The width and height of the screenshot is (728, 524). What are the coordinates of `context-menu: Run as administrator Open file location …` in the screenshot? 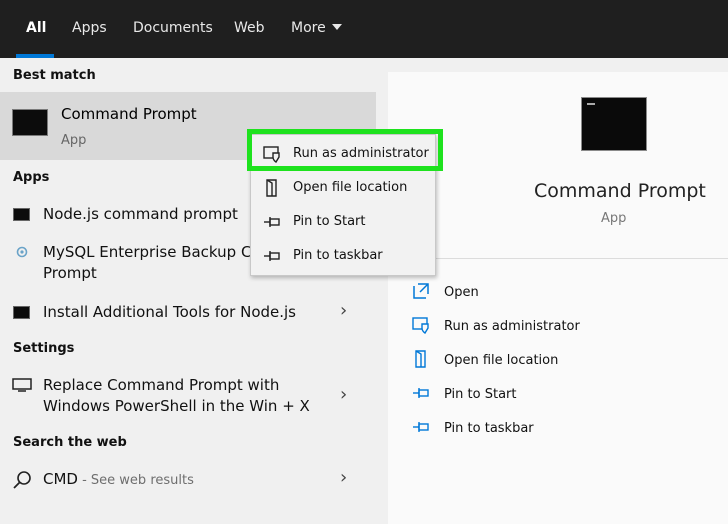 It's located at (343, 205).